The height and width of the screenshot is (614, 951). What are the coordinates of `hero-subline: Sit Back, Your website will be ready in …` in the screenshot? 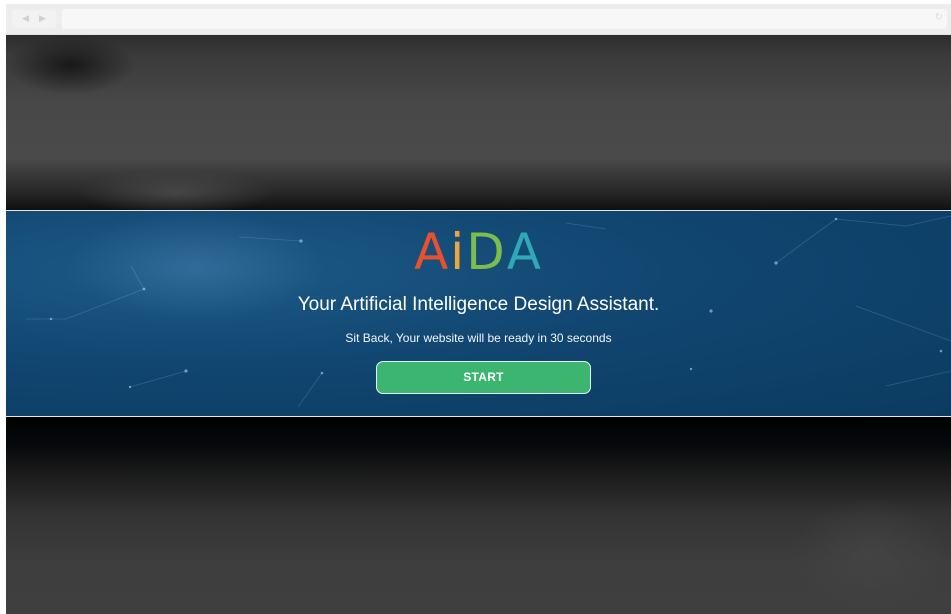 It's located at (478, 338).